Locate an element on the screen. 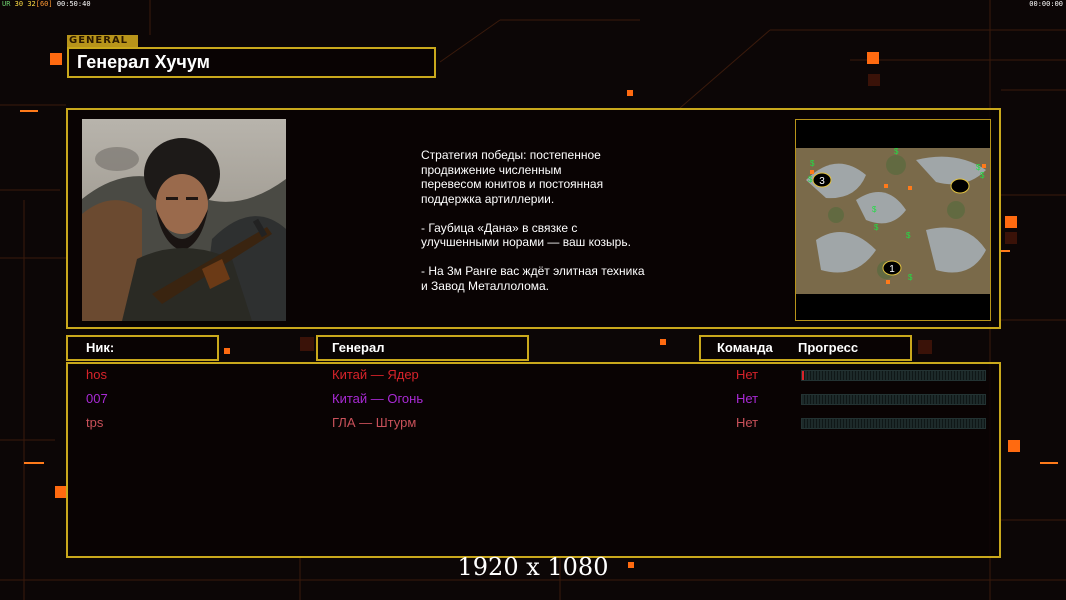 The image size is (1066, 600). general-name: Генерал Хучум is located at coordinates (143, 62).